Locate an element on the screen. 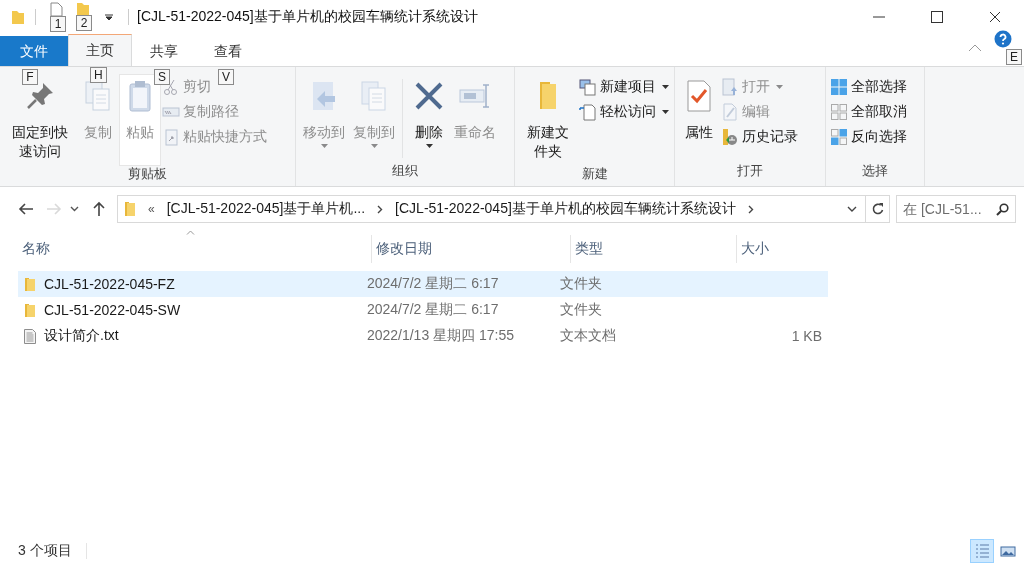  column-header: 修改日期 is located at coordinates (471, 249).